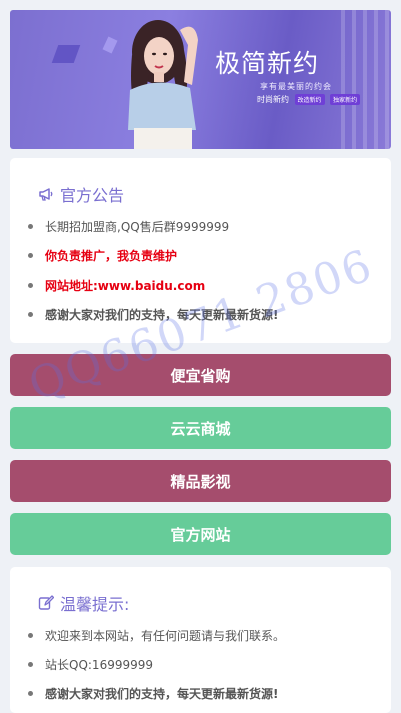 The image size is (401, 713). What do you see at coordinates (92, 195) in the screenshot?
I see `notice-heading-text: 官方公告` at bounding box center [92, 195].